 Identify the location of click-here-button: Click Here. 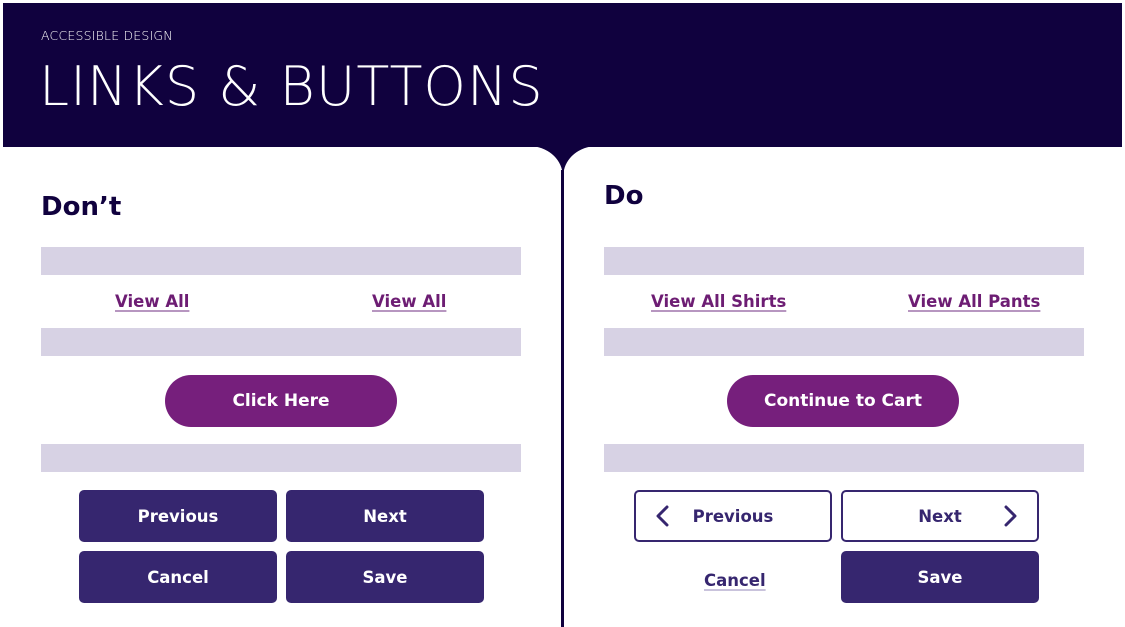
(281, 401).